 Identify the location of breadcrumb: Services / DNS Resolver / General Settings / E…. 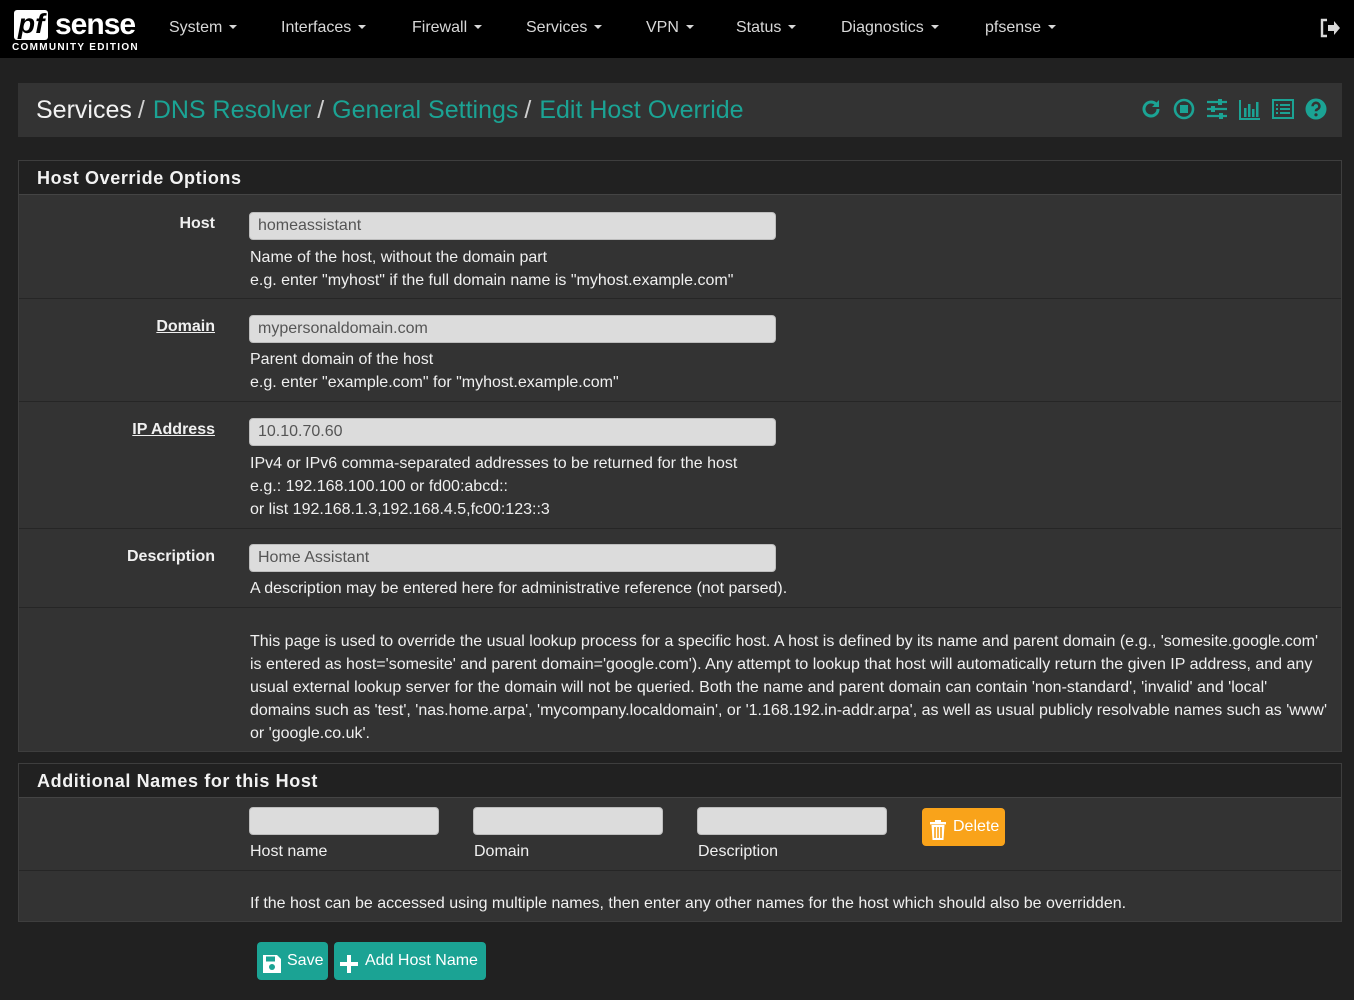
(390, 110).